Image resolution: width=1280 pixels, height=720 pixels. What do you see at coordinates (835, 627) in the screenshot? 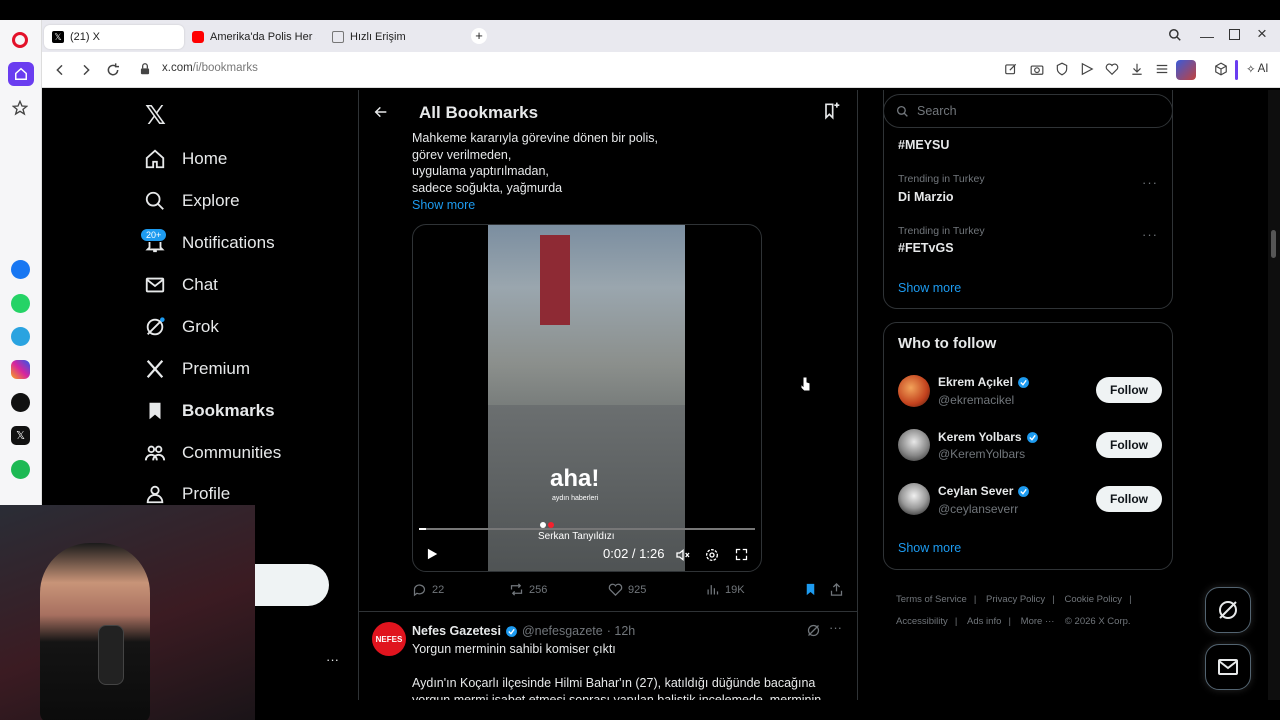
I see `tweet-more-icon: ···` at bounding box center [835, 627].